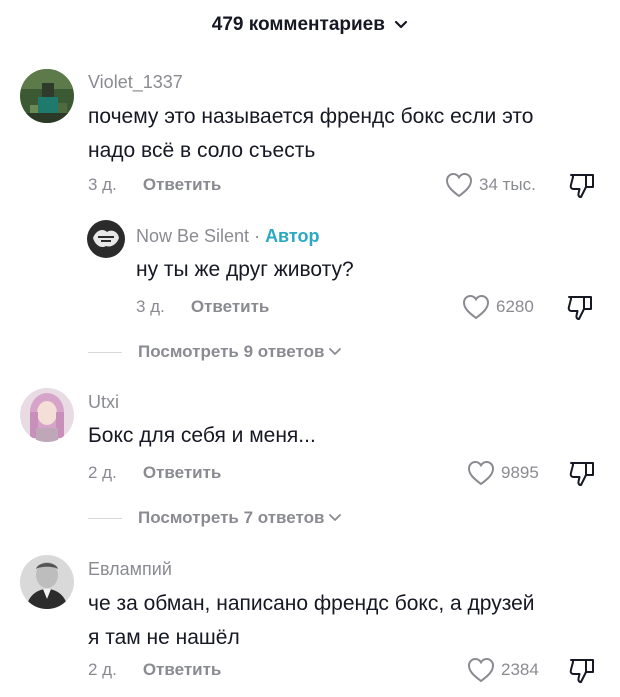 Image resolution: width=620 pixels, height=697 pixels. I want to click on like-count: 6280, so click(515, 306).